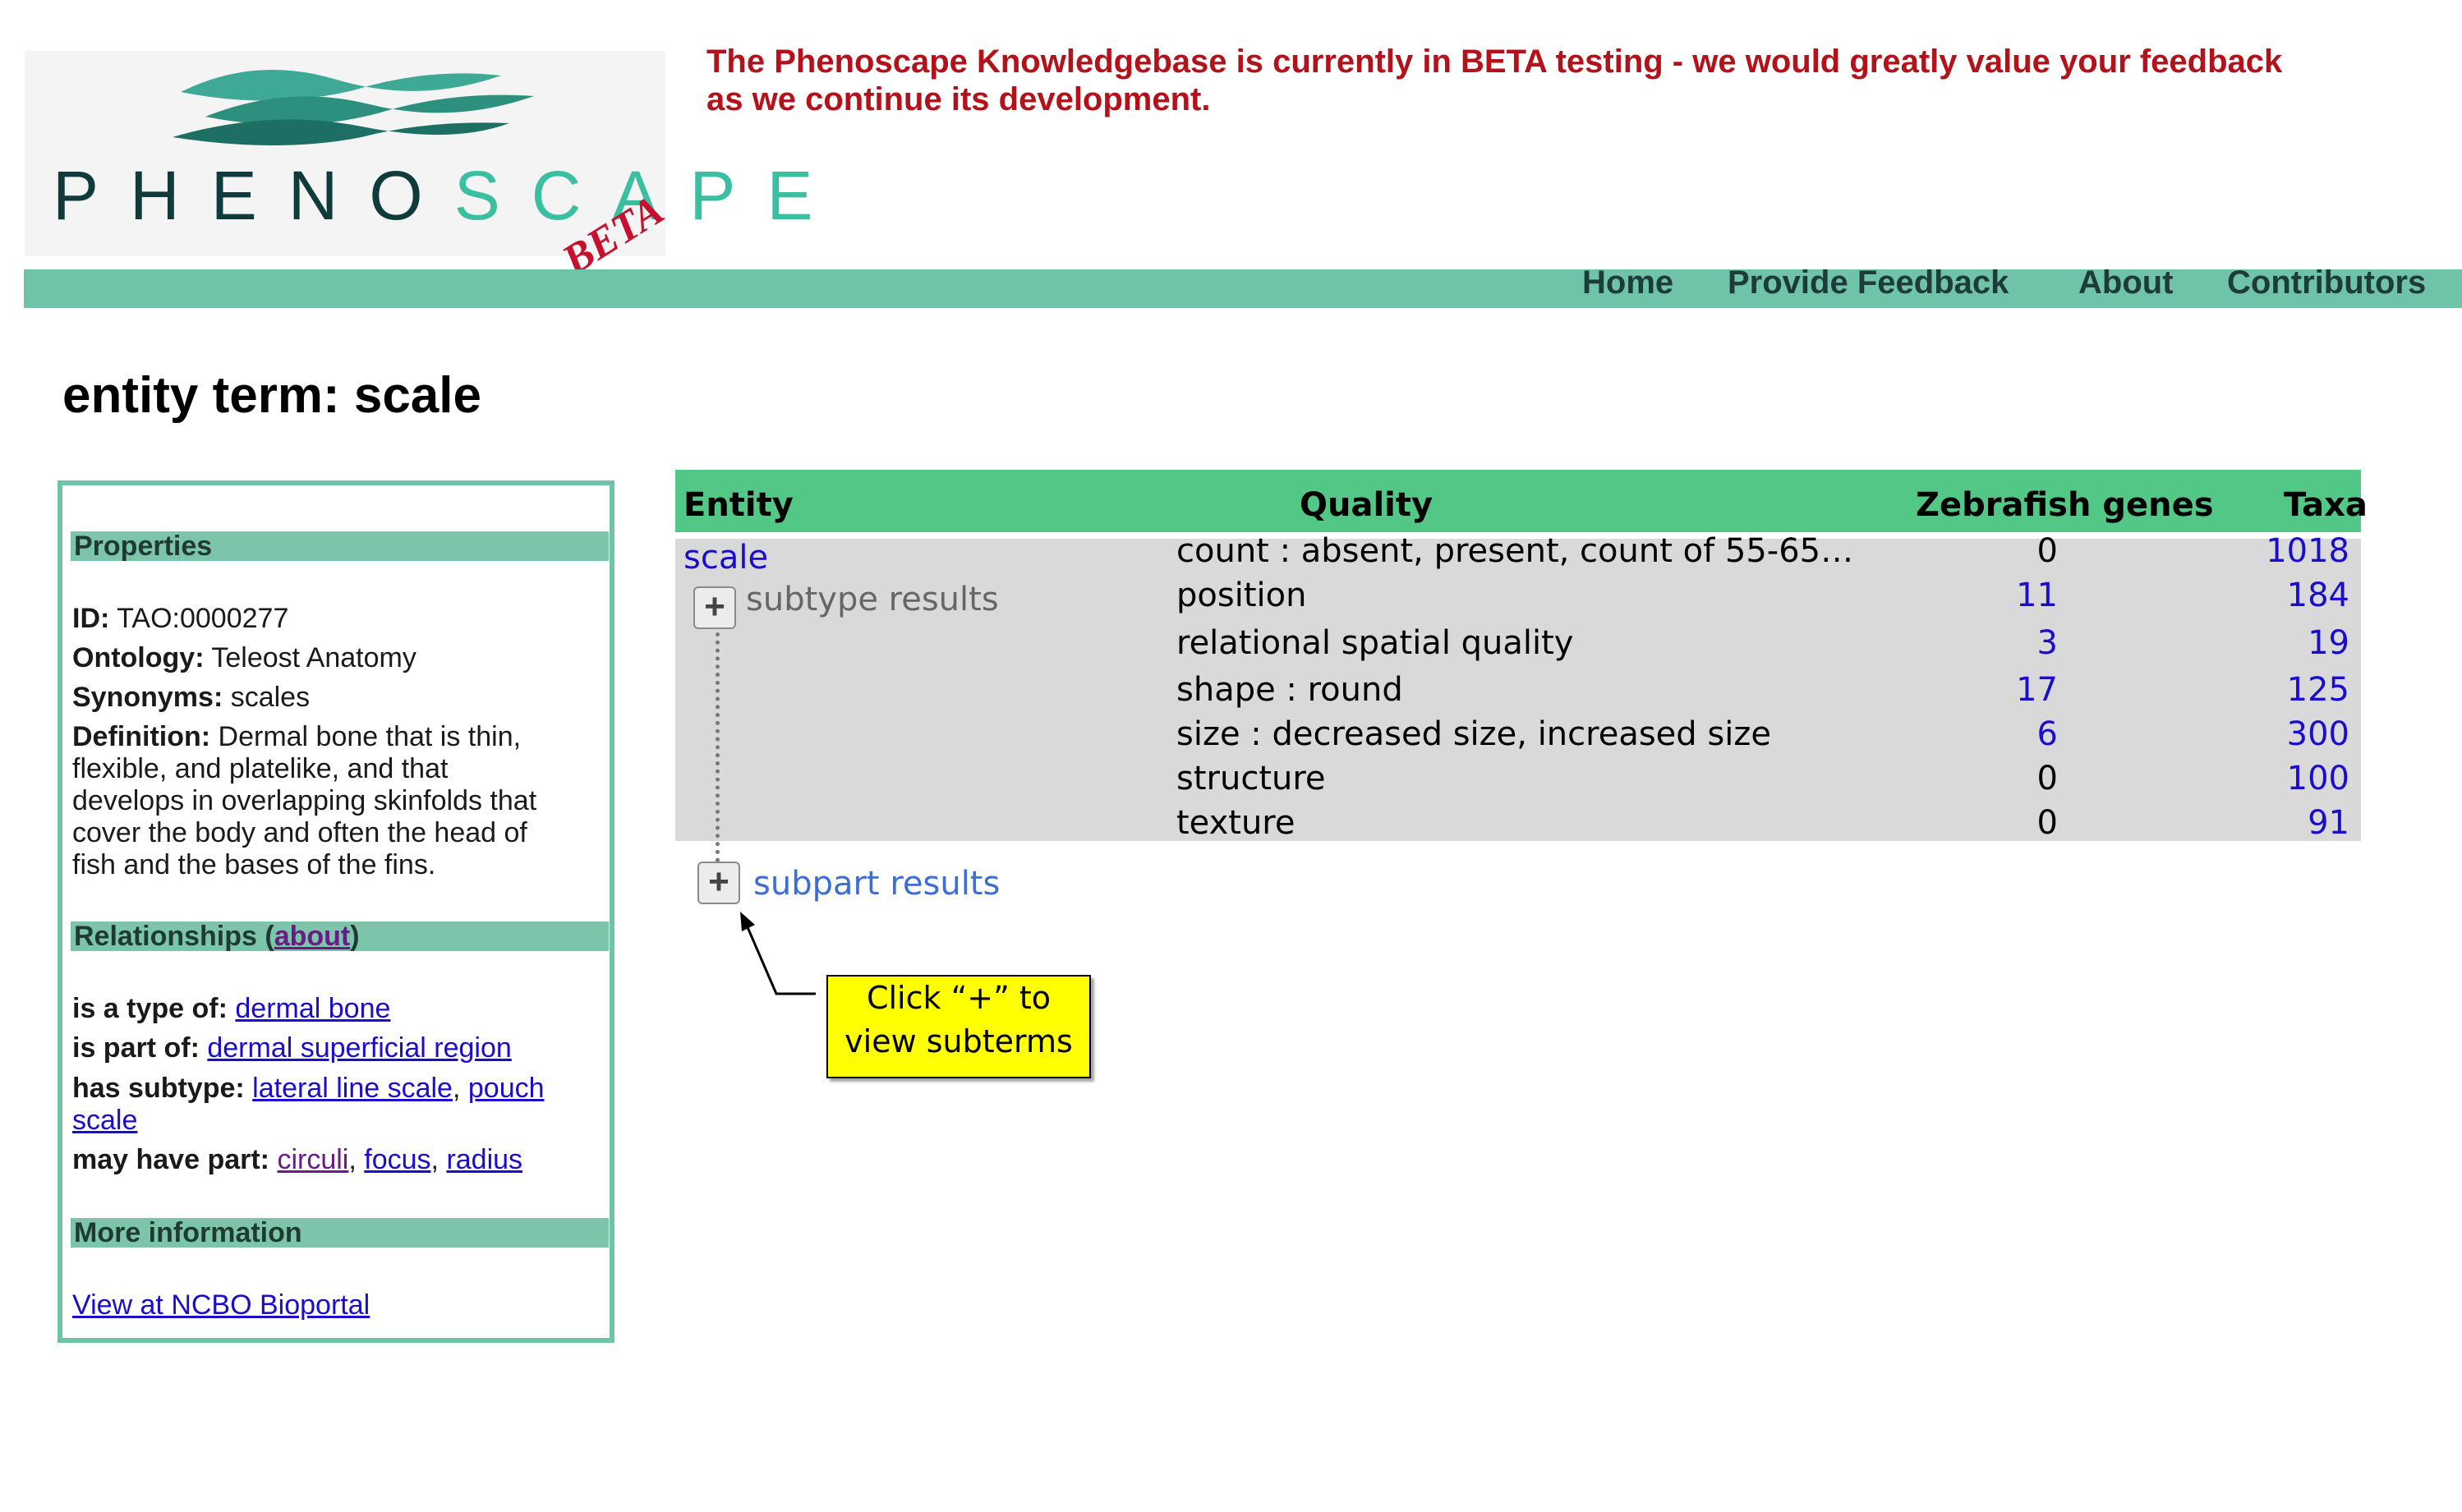 The image size is (2462, 1512). What do you see at coordinates (359, 1048) in the screenshot?
I see `dermal-superficial-region-link: dermal superficial region` at bounding box center [359, 1048].